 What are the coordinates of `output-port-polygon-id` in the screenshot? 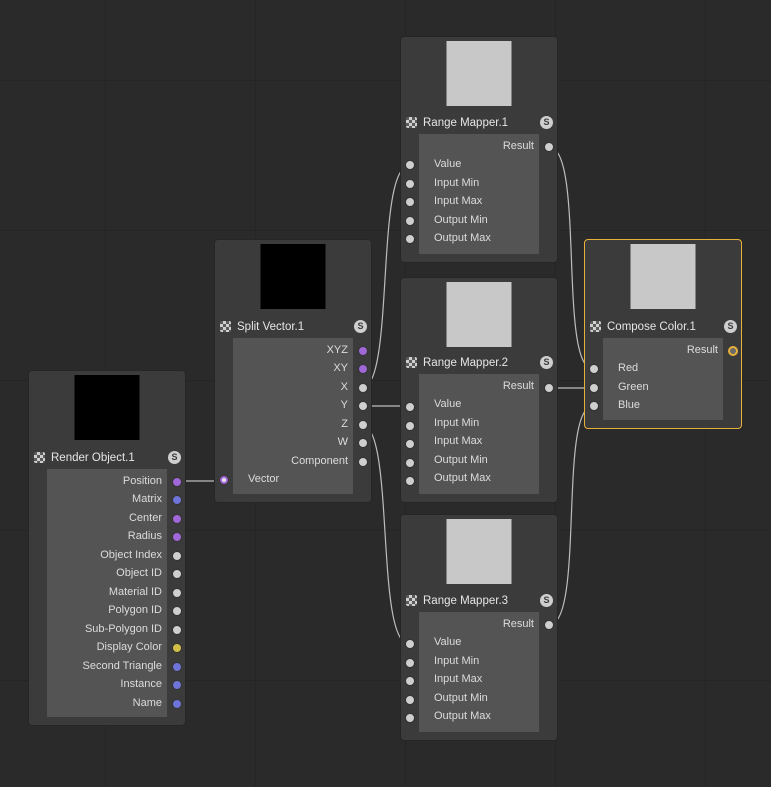 It's located at (177, 611).